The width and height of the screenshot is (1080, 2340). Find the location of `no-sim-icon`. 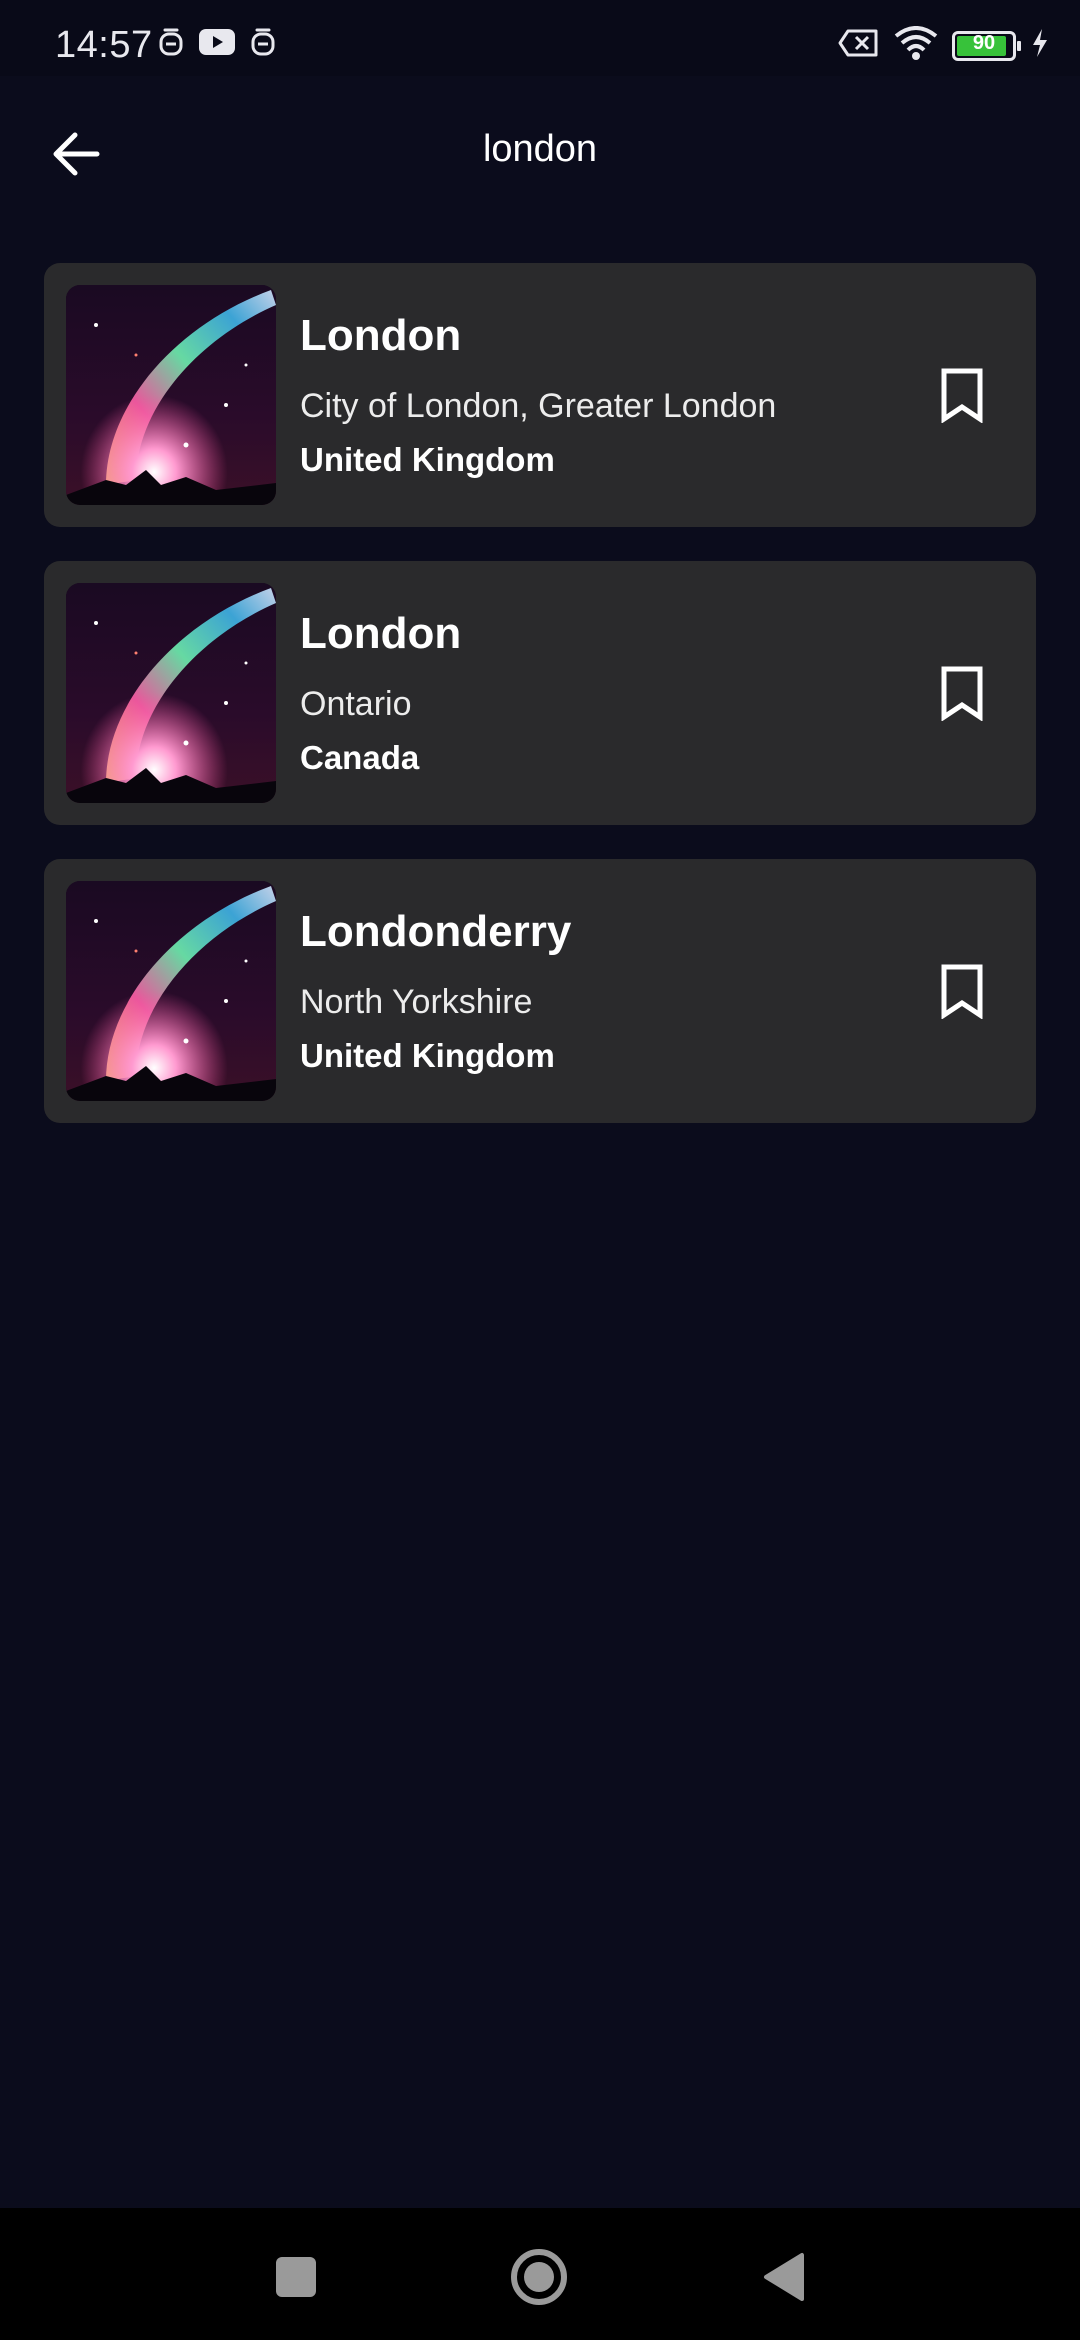

no-sim-icon is located at coordinates (859, 45).